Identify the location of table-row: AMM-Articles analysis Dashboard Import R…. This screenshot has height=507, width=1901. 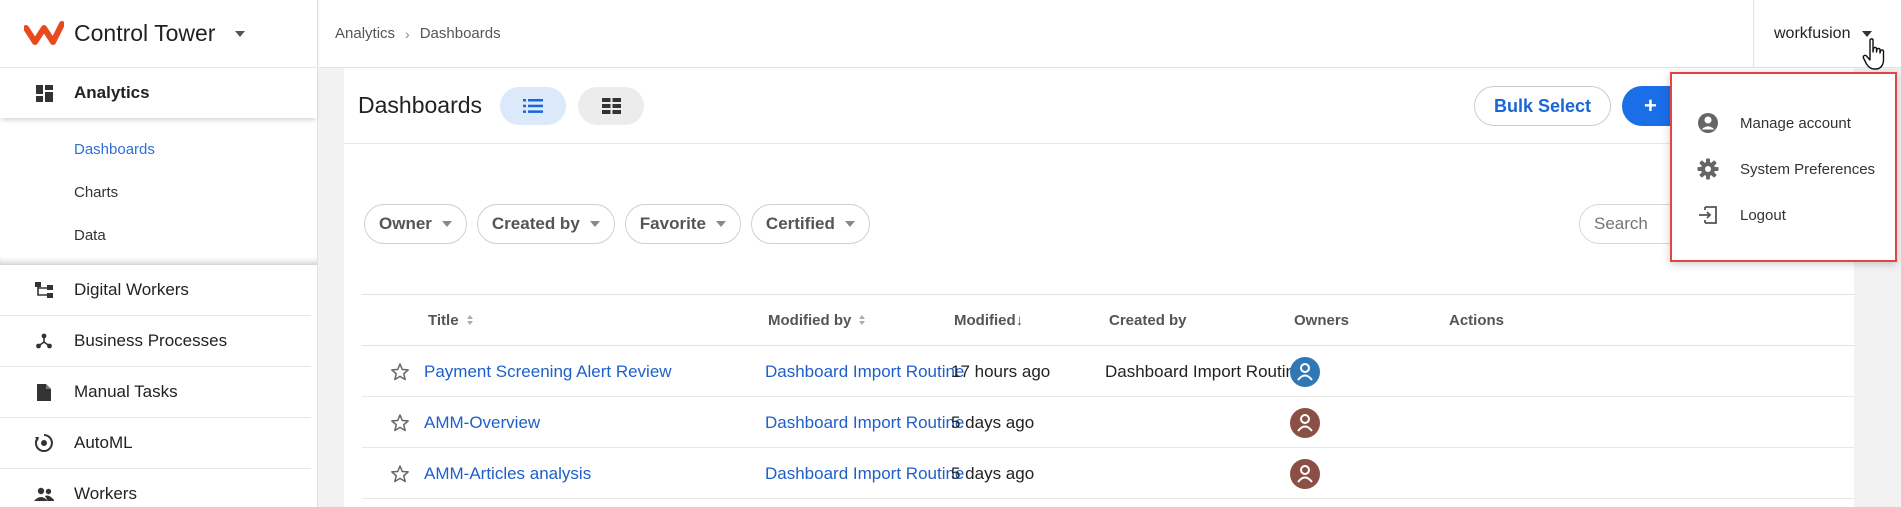
(1108, 473).